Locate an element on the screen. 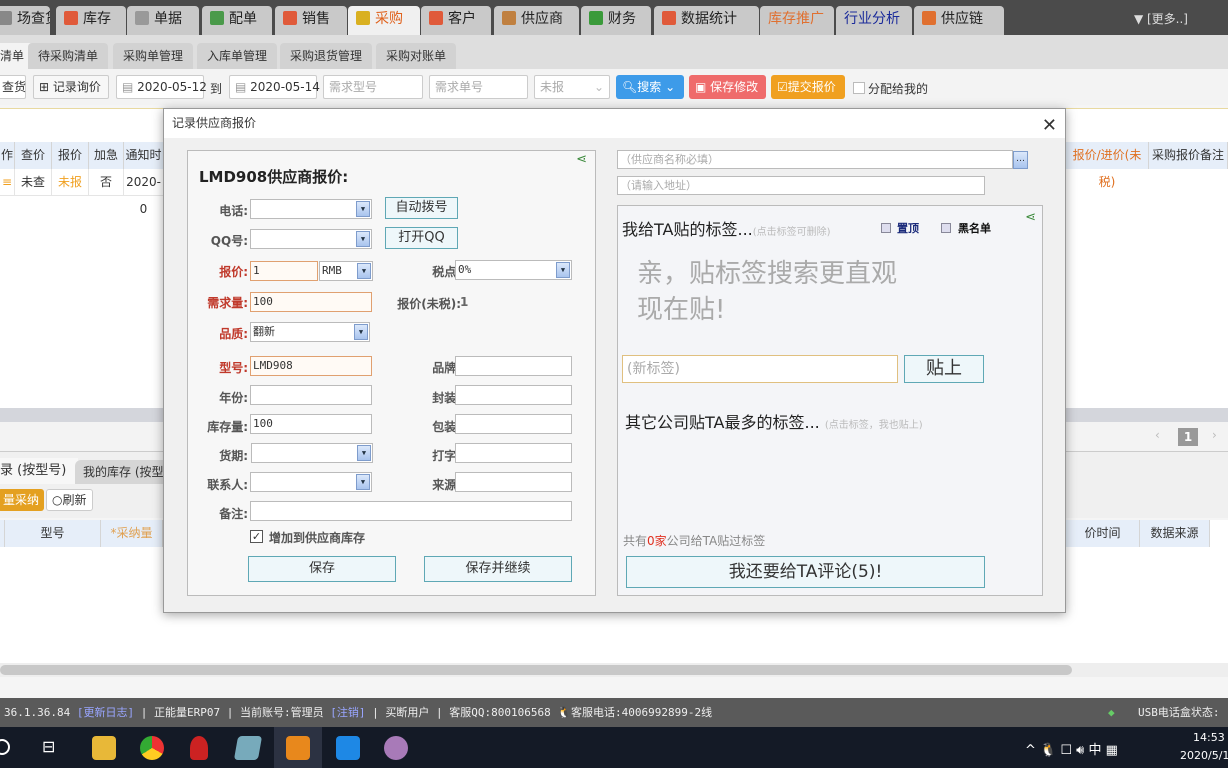  sub-tab-4: 采购退货管理 is located at coordinates (326, 56).